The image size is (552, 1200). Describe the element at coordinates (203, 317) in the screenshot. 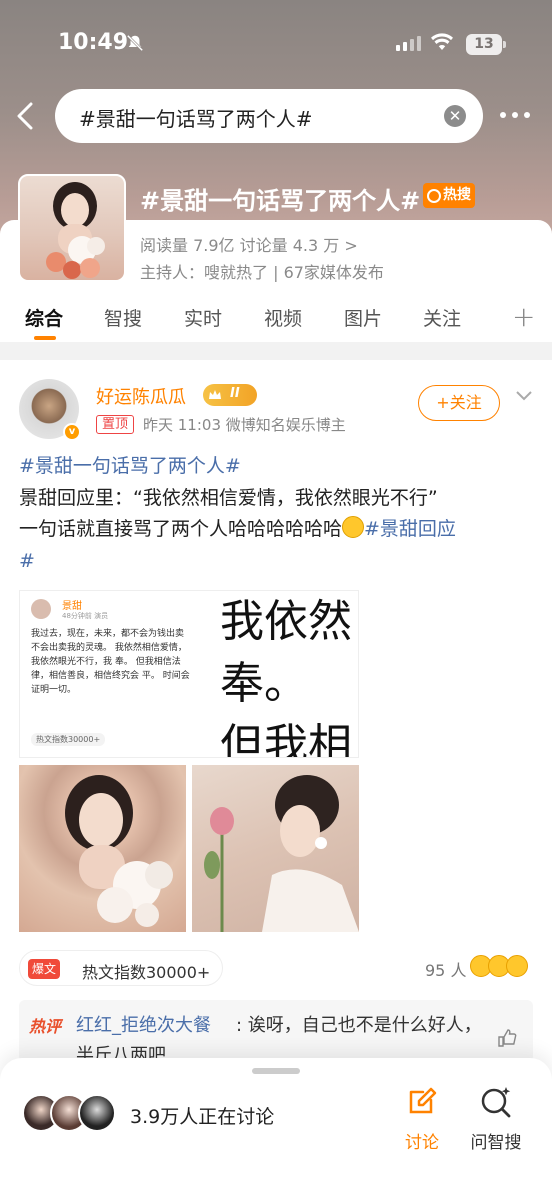

I see `tab-realtime: 实时` at that location.